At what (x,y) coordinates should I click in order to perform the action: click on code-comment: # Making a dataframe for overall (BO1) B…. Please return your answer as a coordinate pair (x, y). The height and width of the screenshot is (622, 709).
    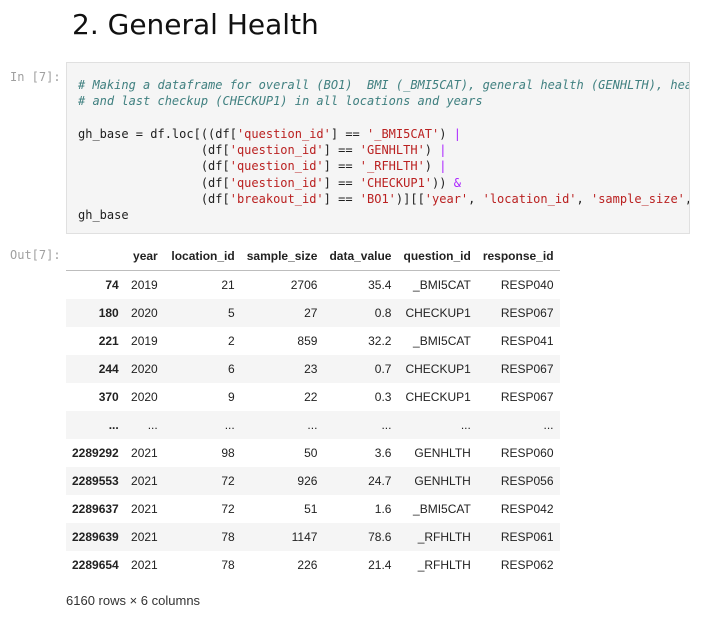
    Looking at the image, I should click on (384, 85).